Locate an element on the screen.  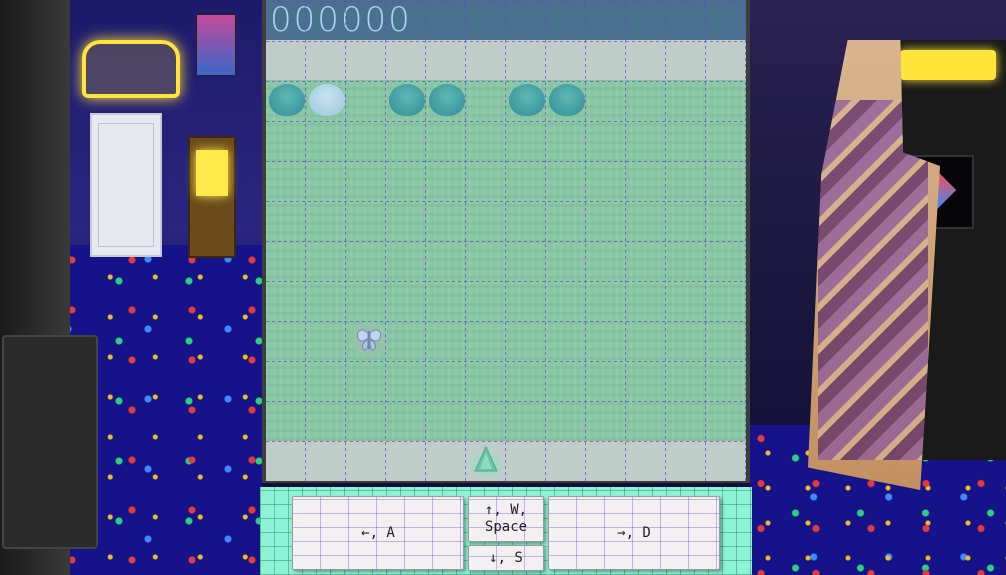
move-up-button: ↑, W, Space is located at coordinates (506, 519).